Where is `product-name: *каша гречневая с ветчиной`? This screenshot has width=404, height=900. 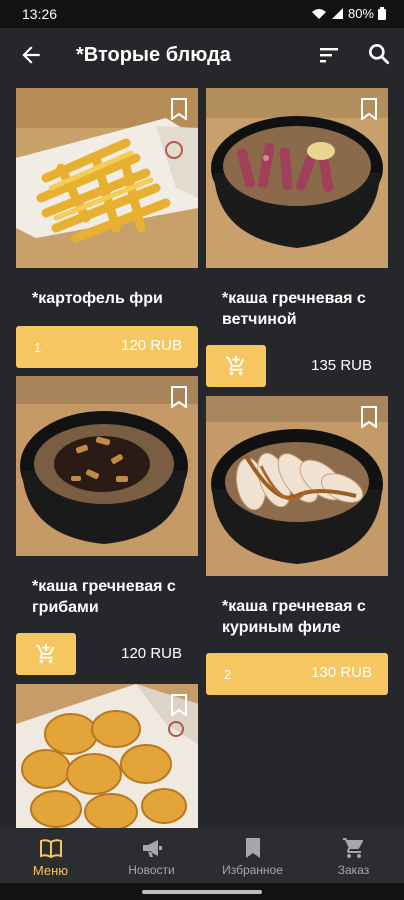 product-name: *каша гречневая с ветчиной is located at coordinates (294, 309).